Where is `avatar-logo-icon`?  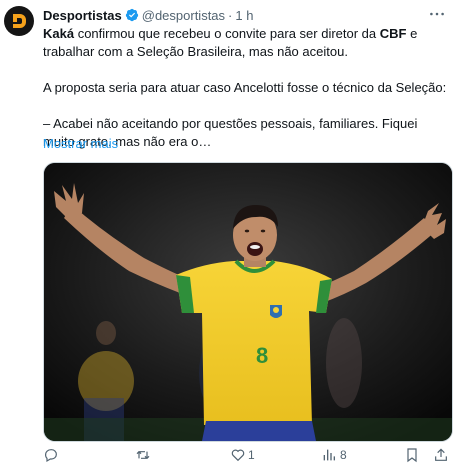 avatar-logo-icon is located at coordinates (19, 21).